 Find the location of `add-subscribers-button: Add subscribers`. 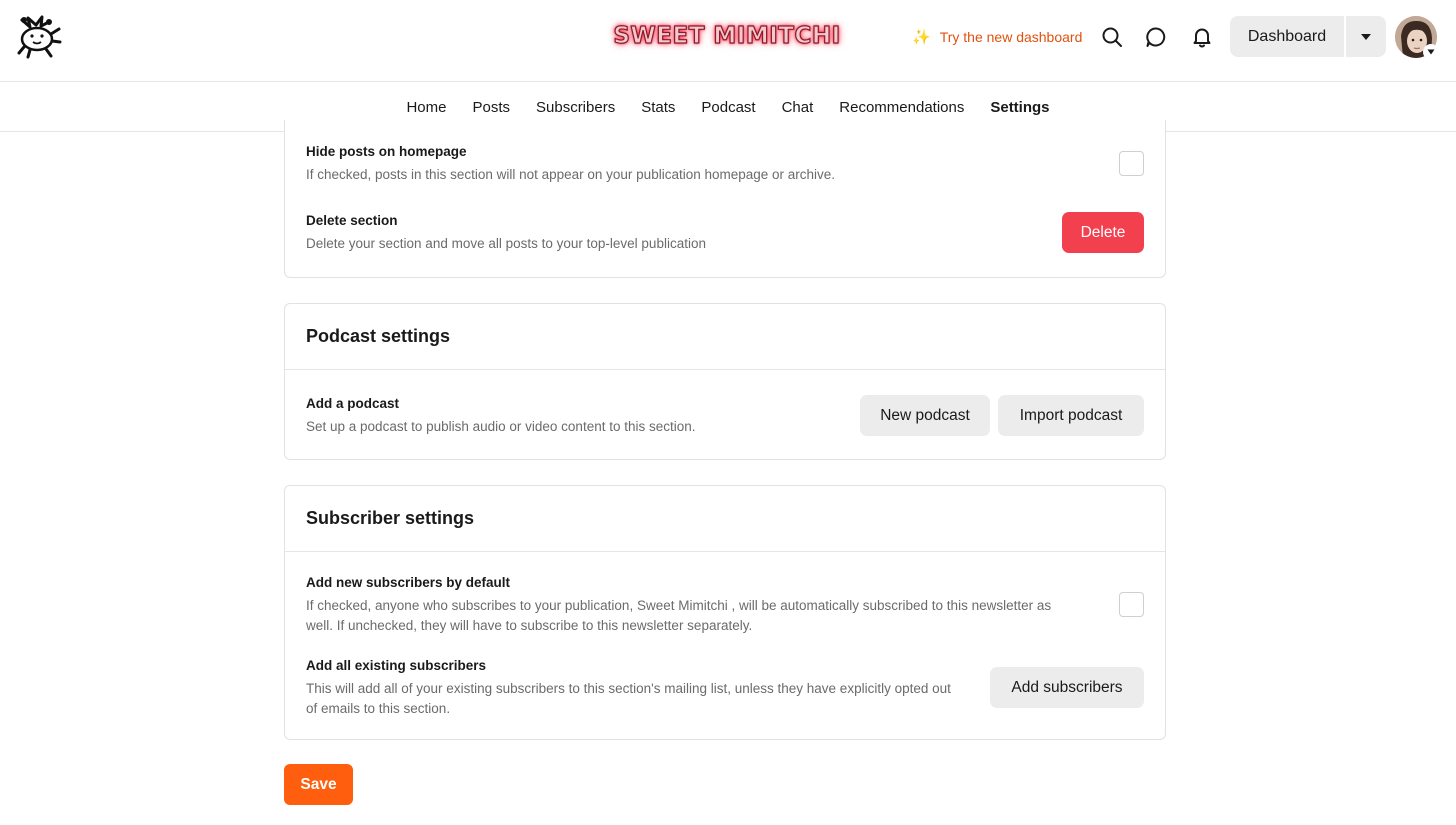

add-subscribers-button: Add subscribers is located at coordinates (1067, 687).